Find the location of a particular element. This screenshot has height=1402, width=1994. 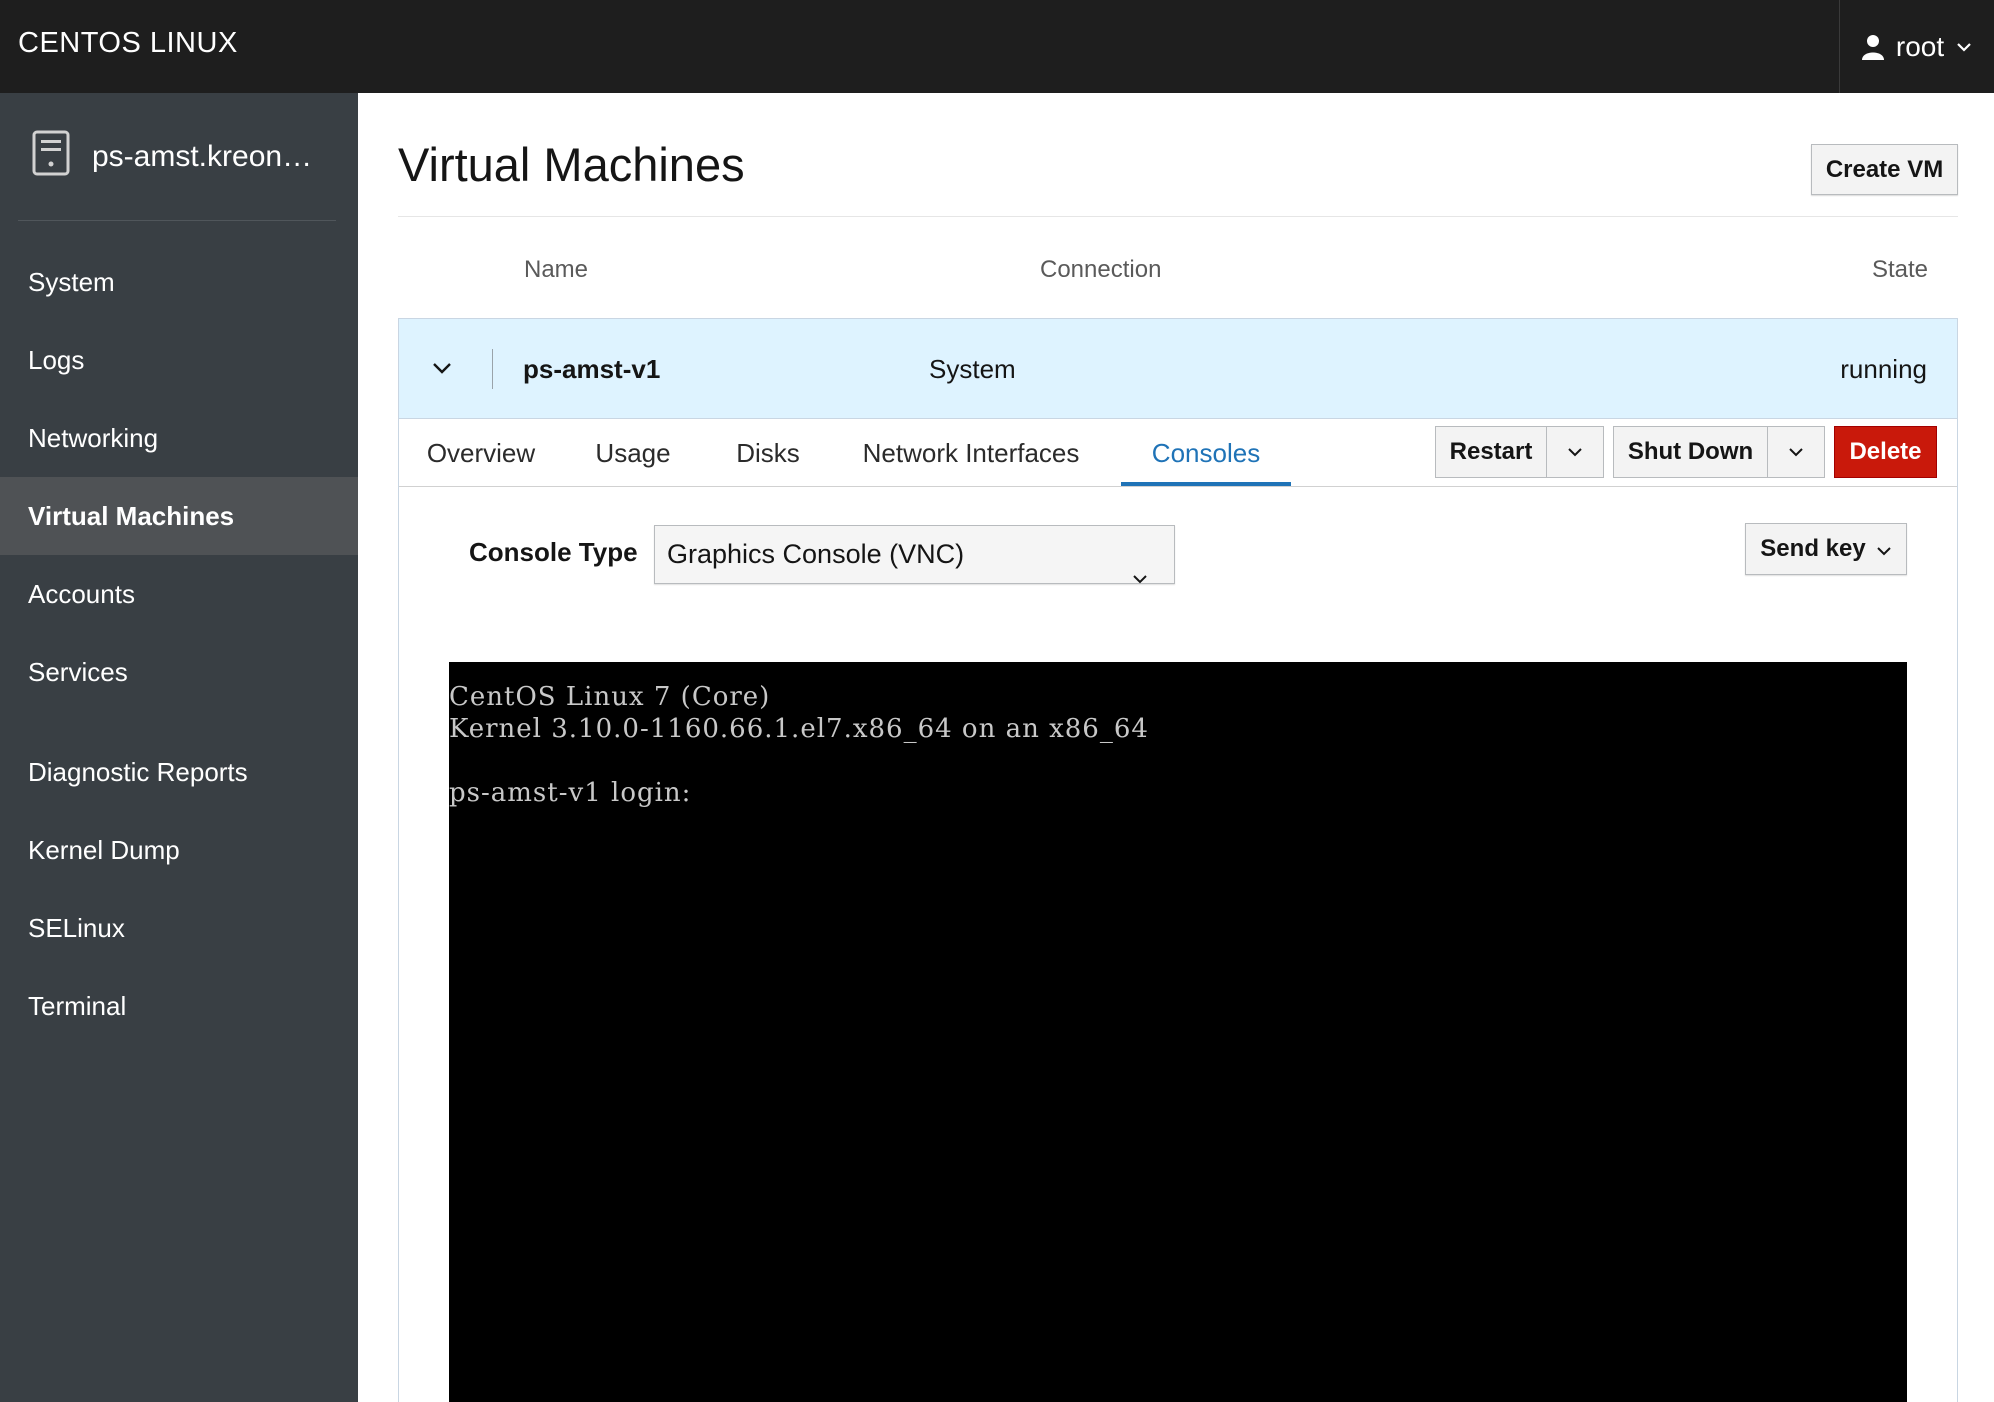

shut-down-button: Shut Down is located at coordinates (1690, 452).